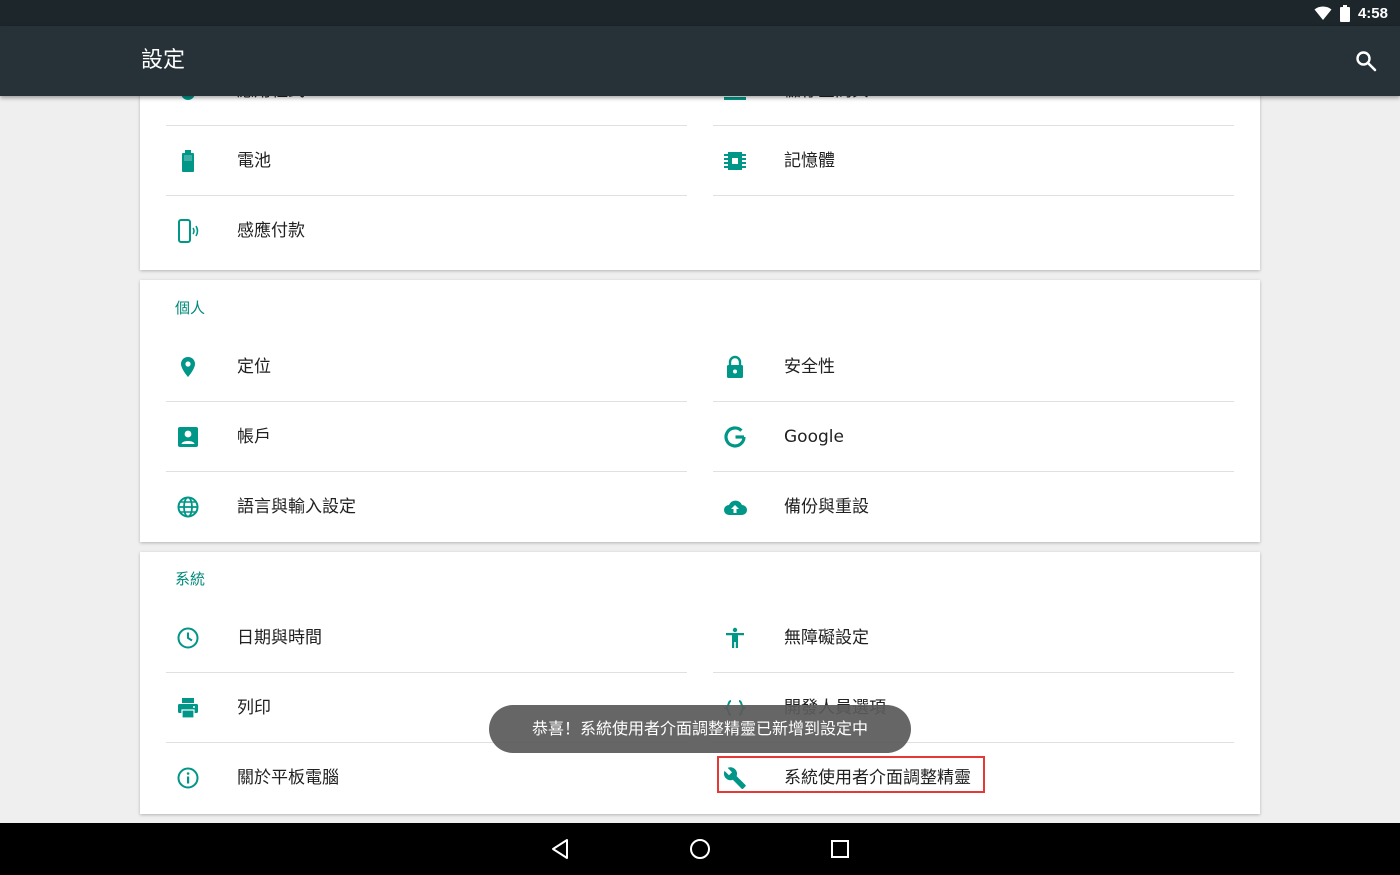  What do you see at coordinates (809, 161) in the screenshot?
I see `settings-item-label: 記憶體` at bounding box center [809, 161].